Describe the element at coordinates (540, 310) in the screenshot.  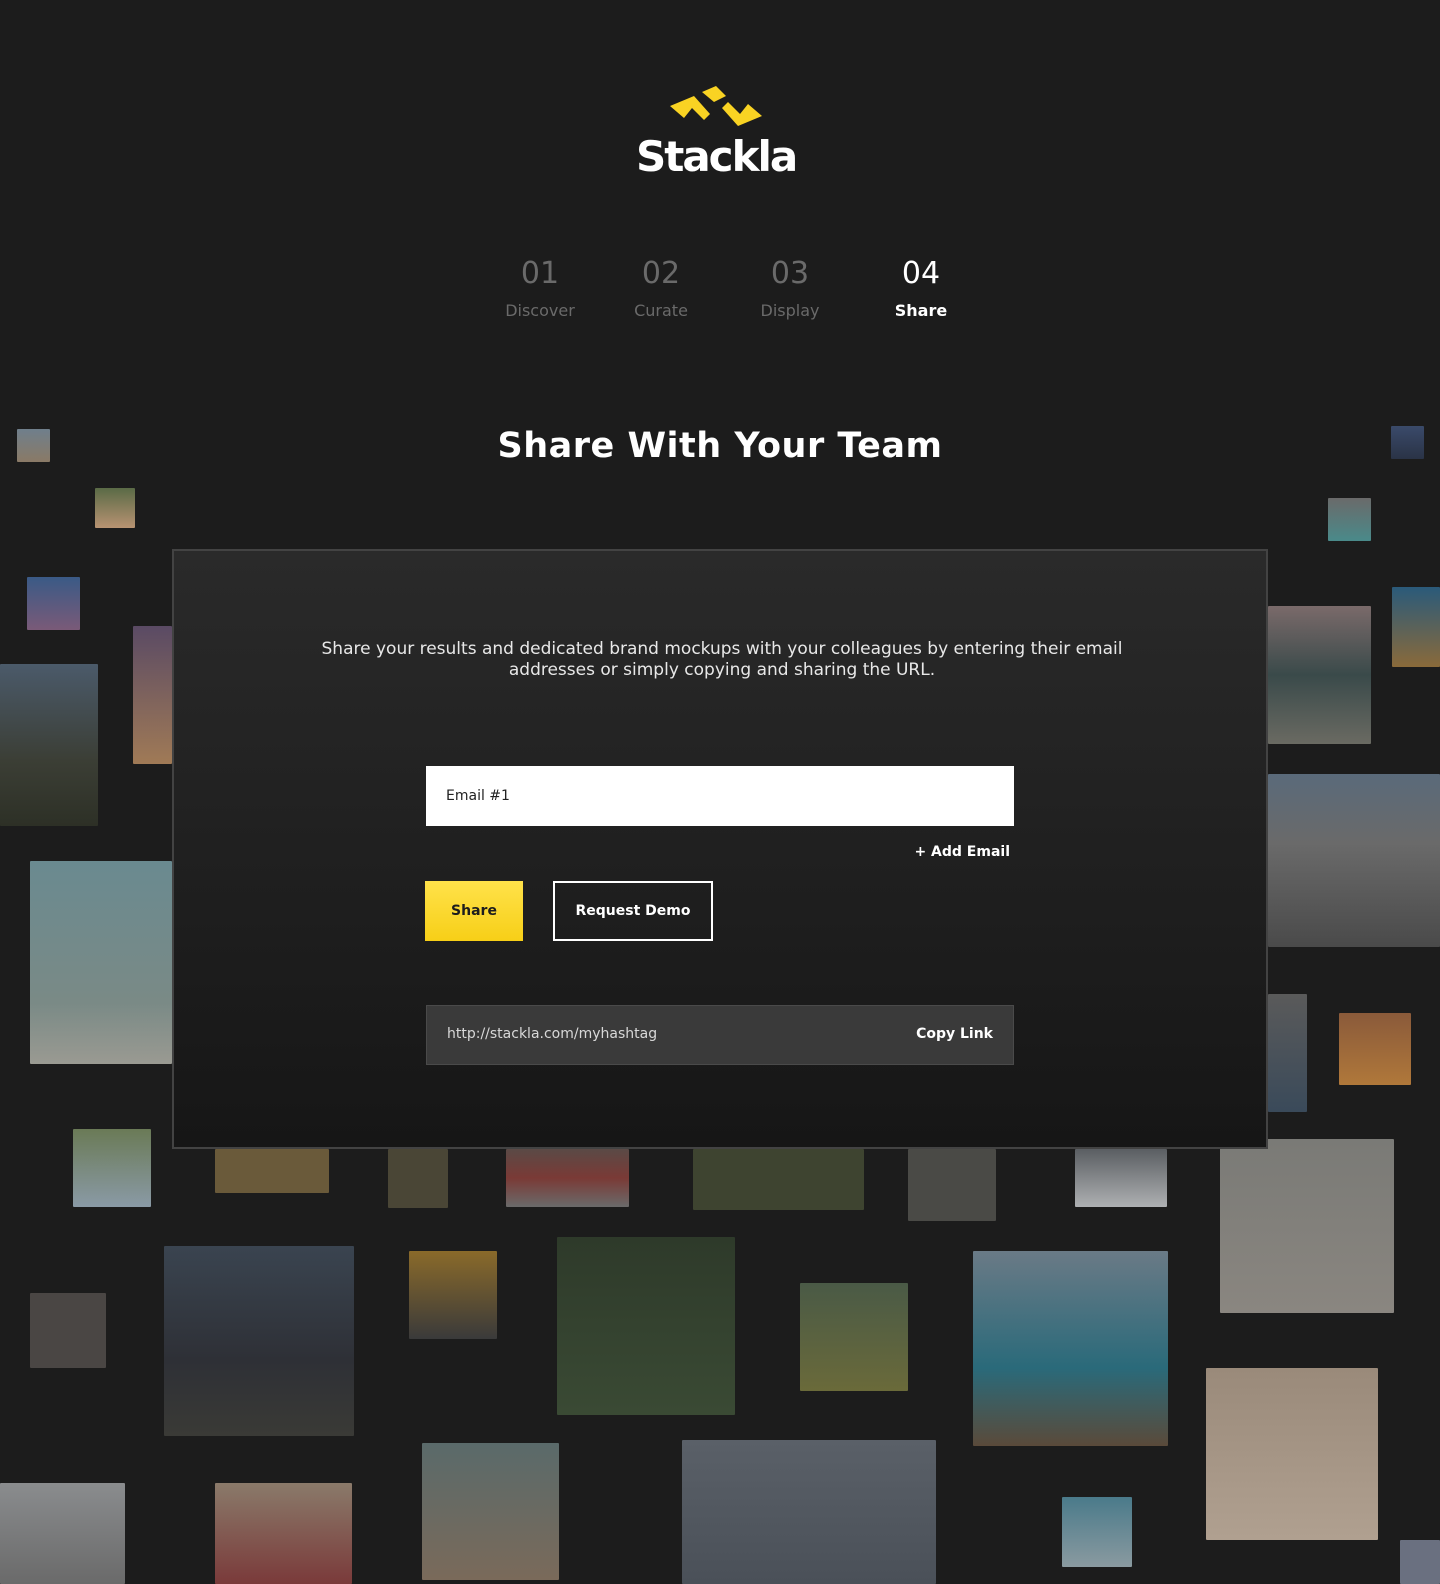
I see `step-label: Discover` at that location.